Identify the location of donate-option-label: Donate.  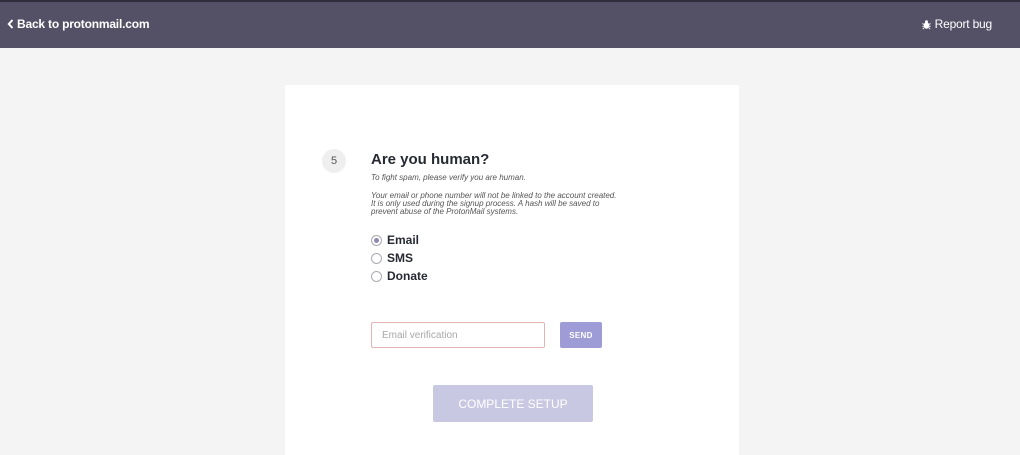
(407, 276).